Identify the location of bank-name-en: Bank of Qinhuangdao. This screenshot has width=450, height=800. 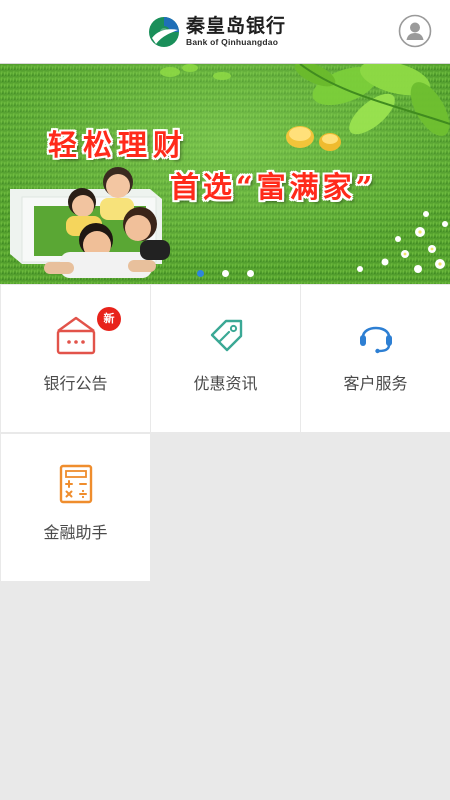
(232, 42).